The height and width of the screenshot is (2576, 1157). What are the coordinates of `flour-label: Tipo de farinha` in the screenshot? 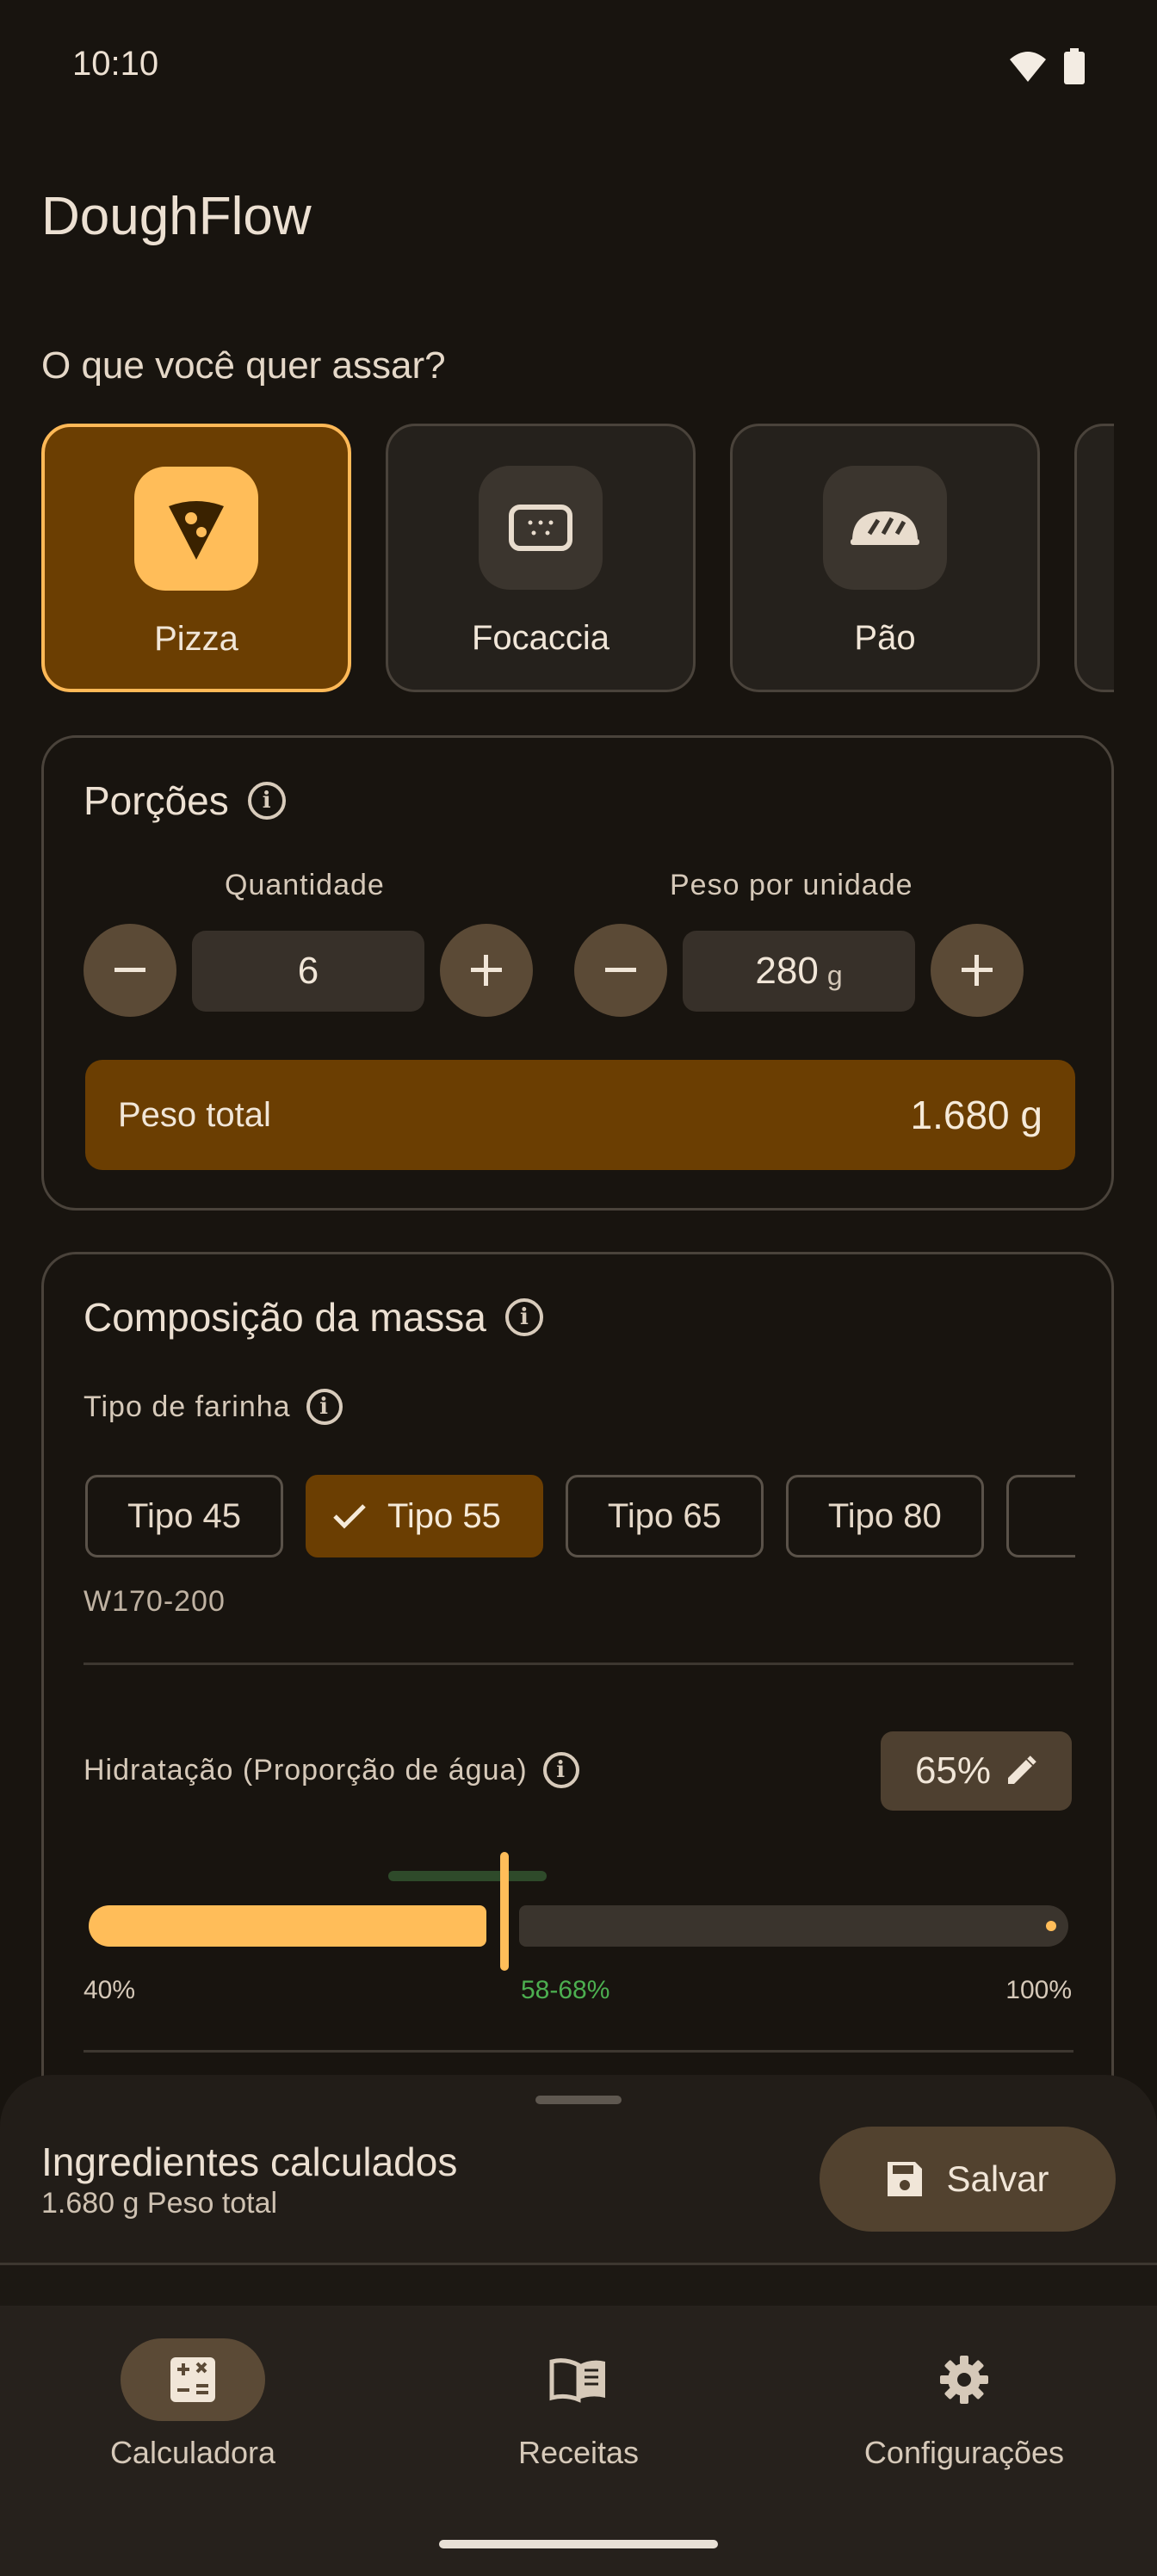 It's located at (187, 1406).